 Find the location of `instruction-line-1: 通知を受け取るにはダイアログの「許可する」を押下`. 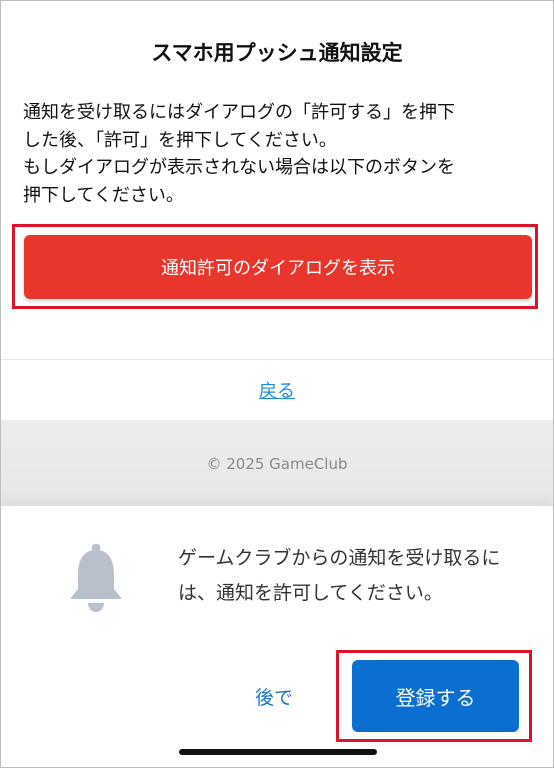

instruction-line-1: 通知を受け取るにはダイアログの「許可する」を押下 is located at coordinates (239, 112).